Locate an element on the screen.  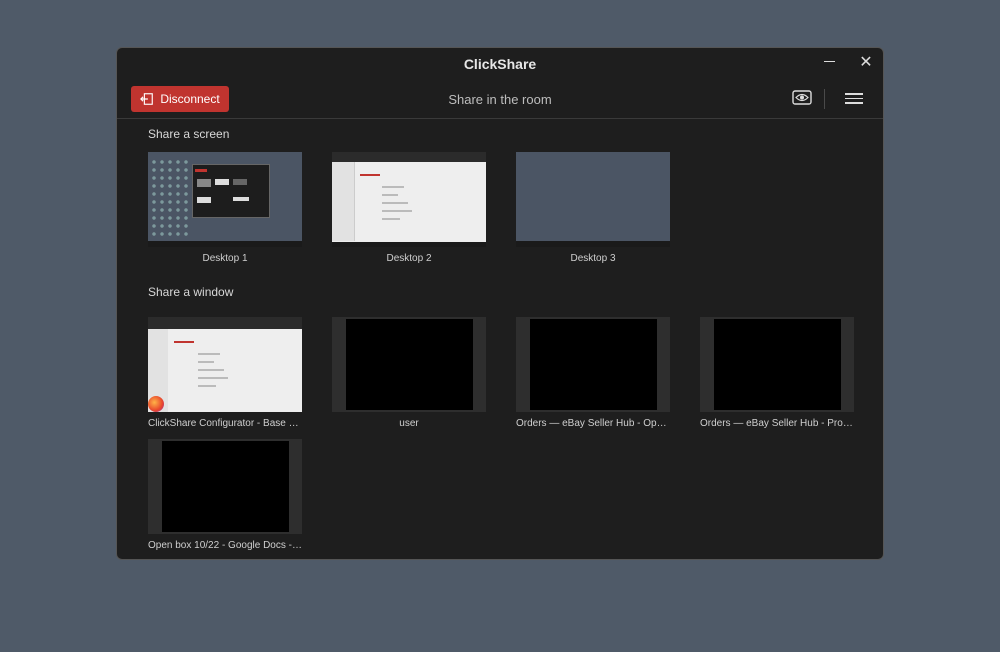
hamburger-menu-icon is located at coordinates (854, 98).